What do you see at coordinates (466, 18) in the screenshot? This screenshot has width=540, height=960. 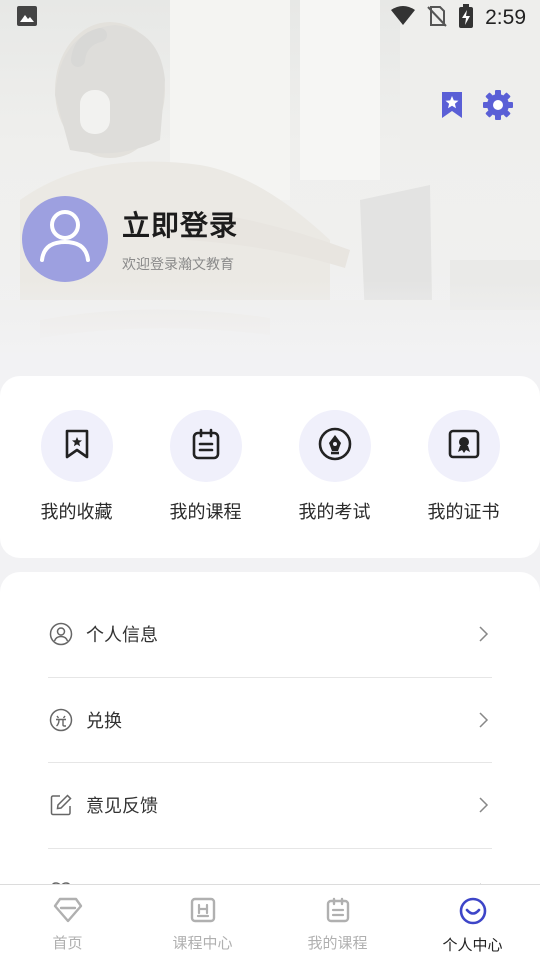 I see `battery-charging-icon` at bounding box center [466, 18].